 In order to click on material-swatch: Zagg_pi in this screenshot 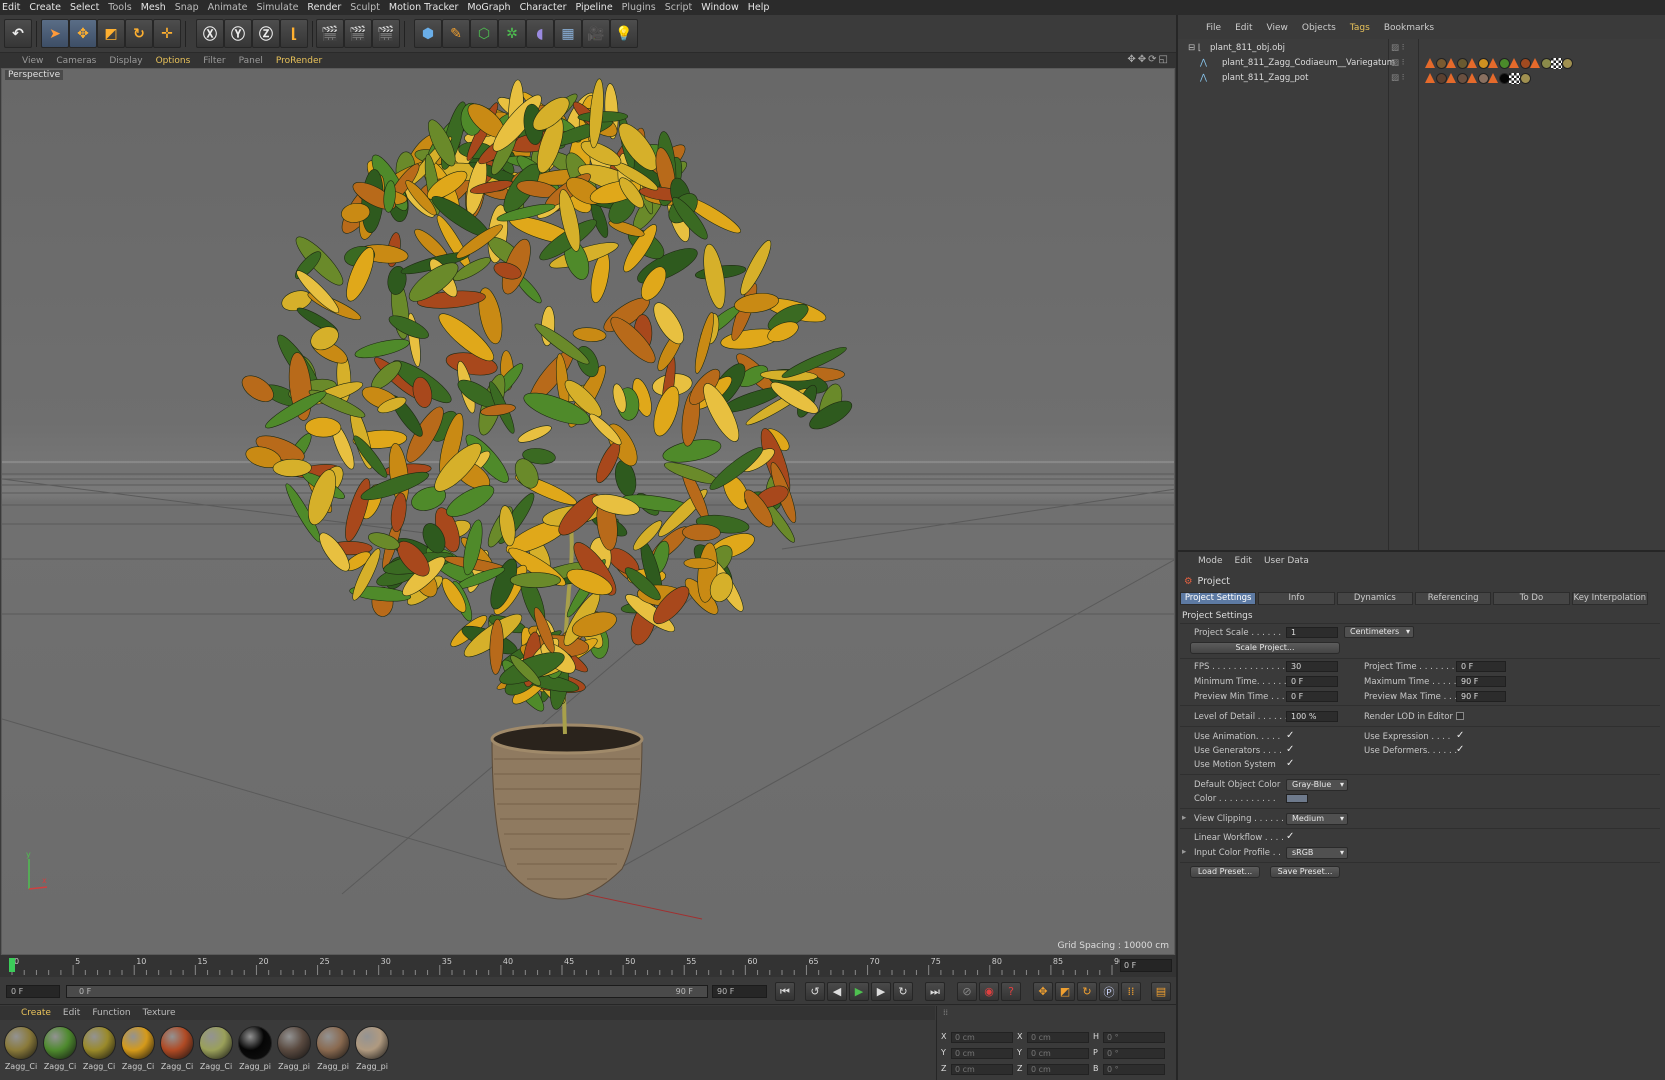, I will do `click(333, 1051)`.